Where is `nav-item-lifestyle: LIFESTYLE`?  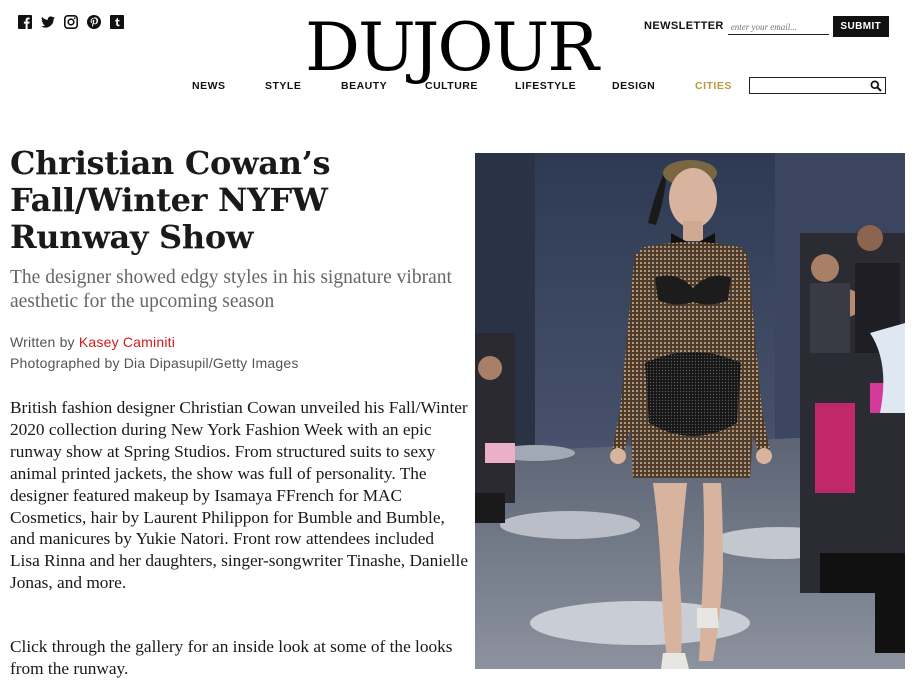 nav-item-lifestyle: LIFESTYLE is located at coordinates (545, 86).